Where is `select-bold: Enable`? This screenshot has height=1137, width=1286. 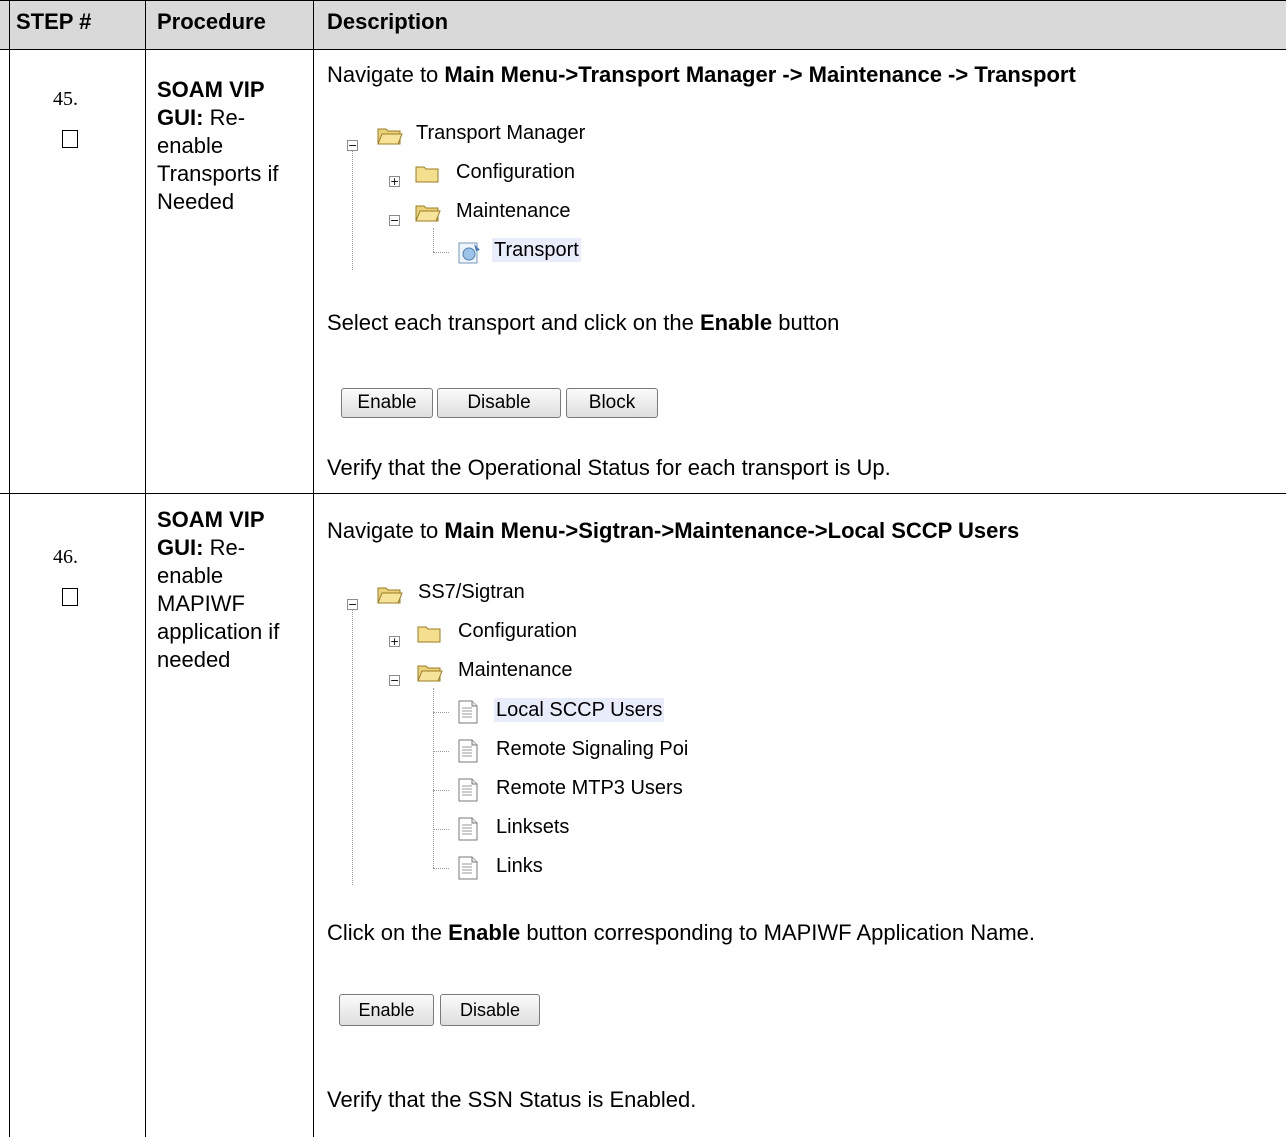
select-bold: Enable is located at coordinates (736, 322).